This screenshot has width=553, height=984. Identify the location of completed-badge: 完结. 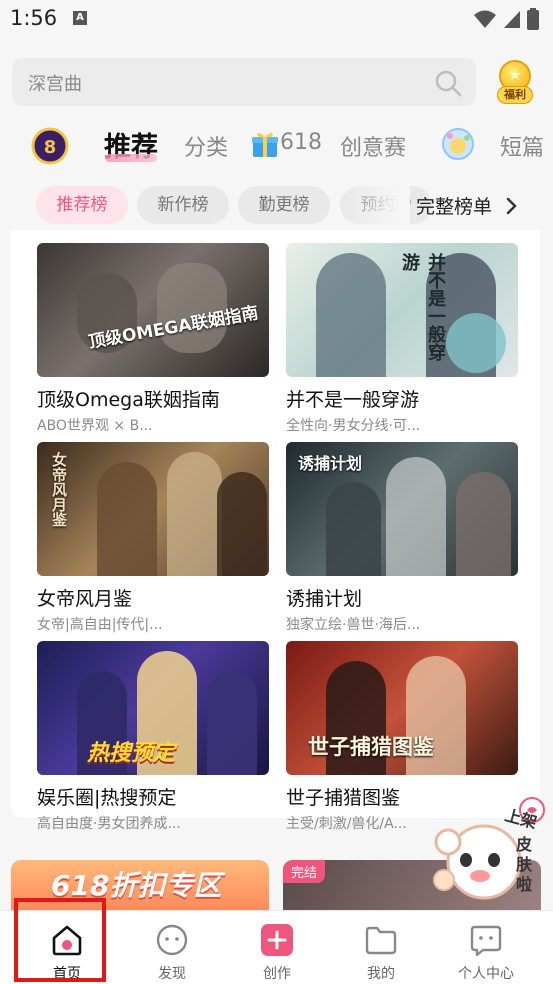
(304, 871).